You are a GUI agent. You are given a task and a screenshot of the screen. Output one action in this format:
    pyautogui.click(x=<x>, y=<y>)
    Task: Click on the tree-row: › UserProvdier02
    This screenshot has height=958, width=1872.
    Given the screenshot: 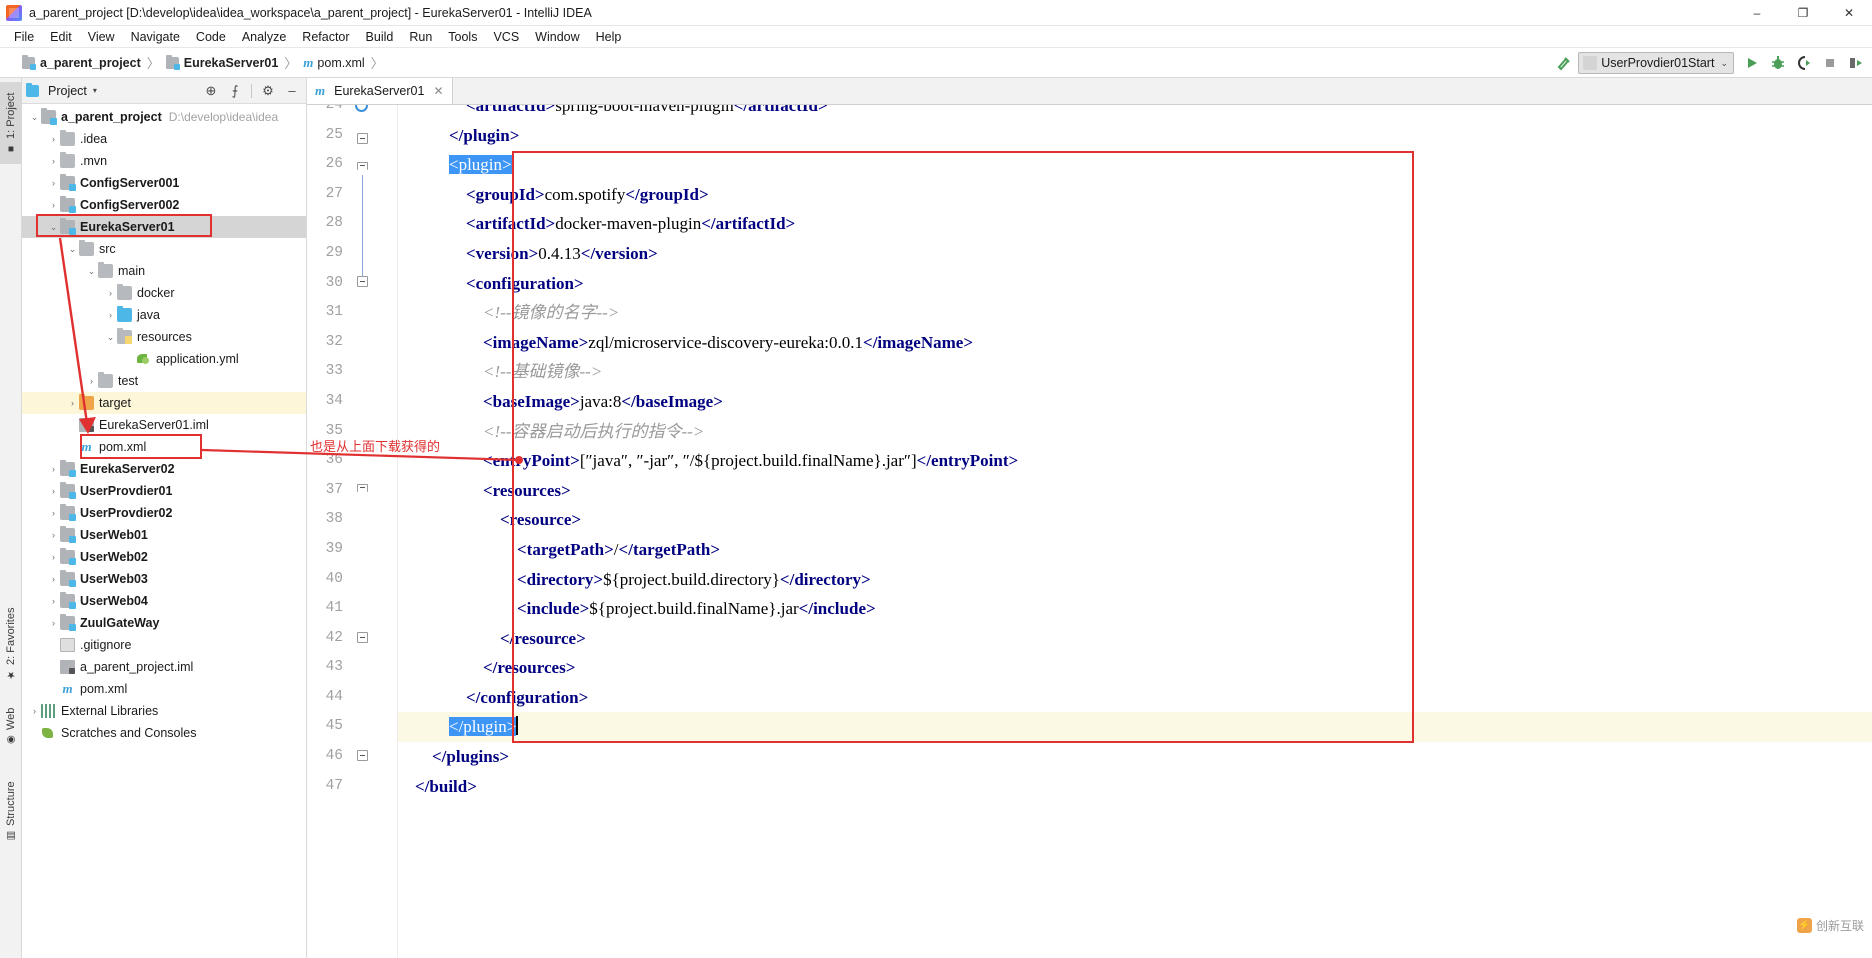 What is the action you would take?
    pyautogui.click(x=164, y=513)
    